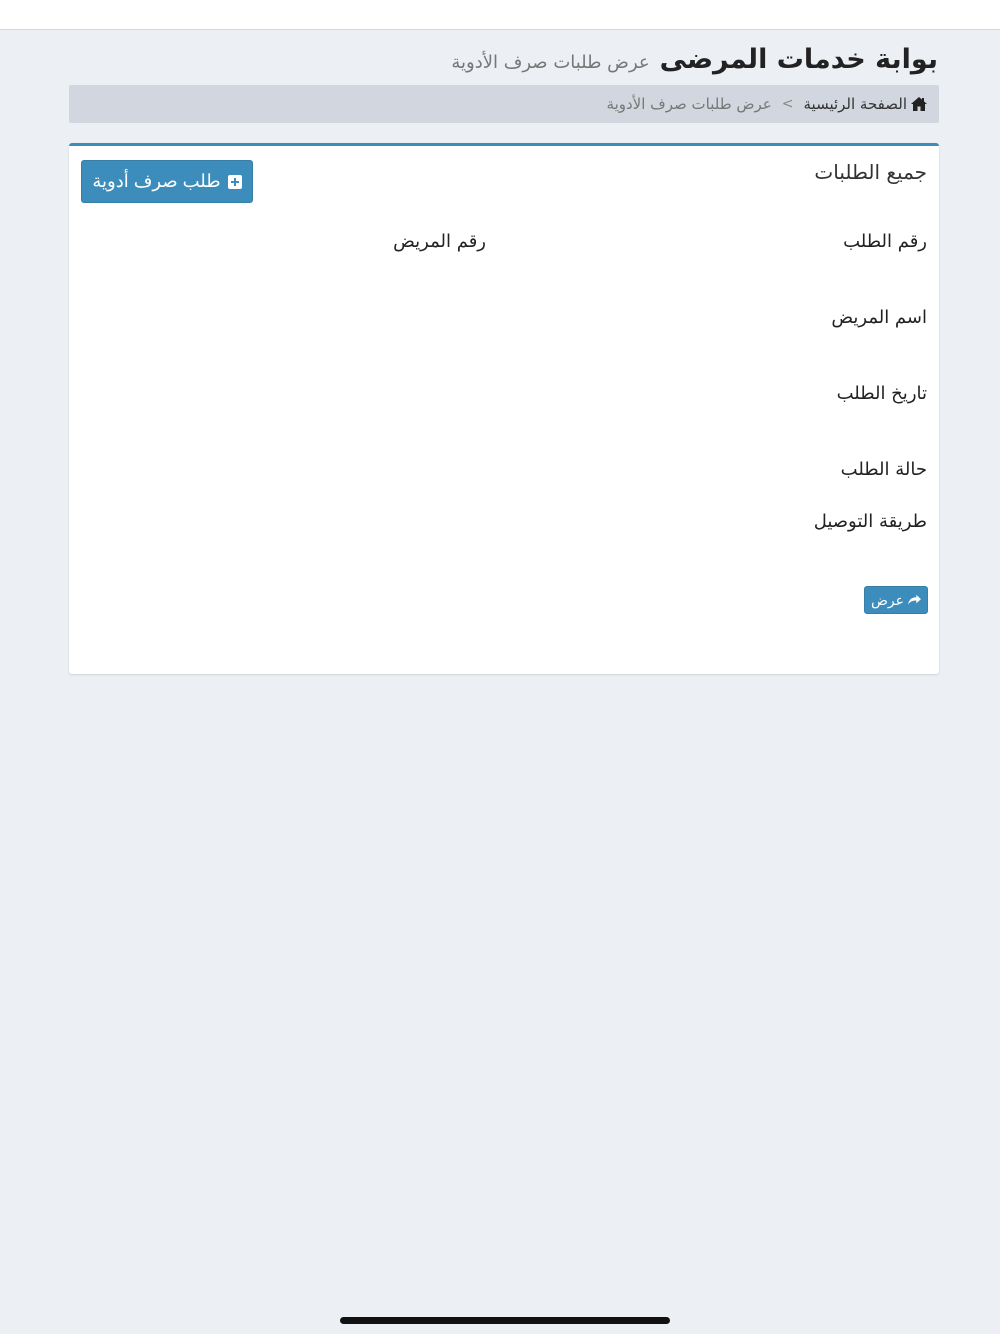  I want to click on new-medication-request-button: طلب صرف أدوية, so click(167, 181).